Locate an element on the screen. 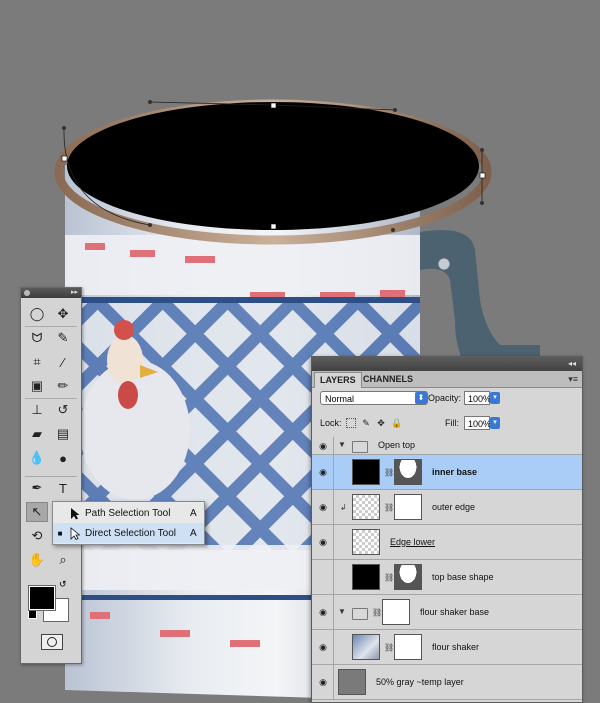 The image size is (600, 703). layer-row: ◉ ⛓ inner base is located at coordinates (447, 472).